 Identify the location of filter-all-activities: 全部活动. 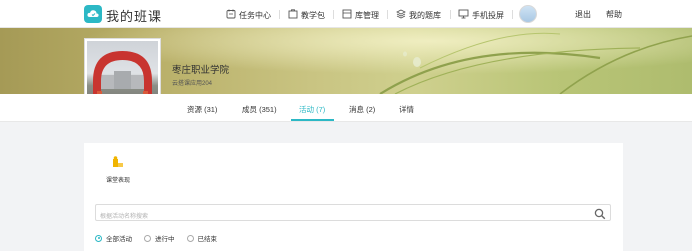
(113, 238).